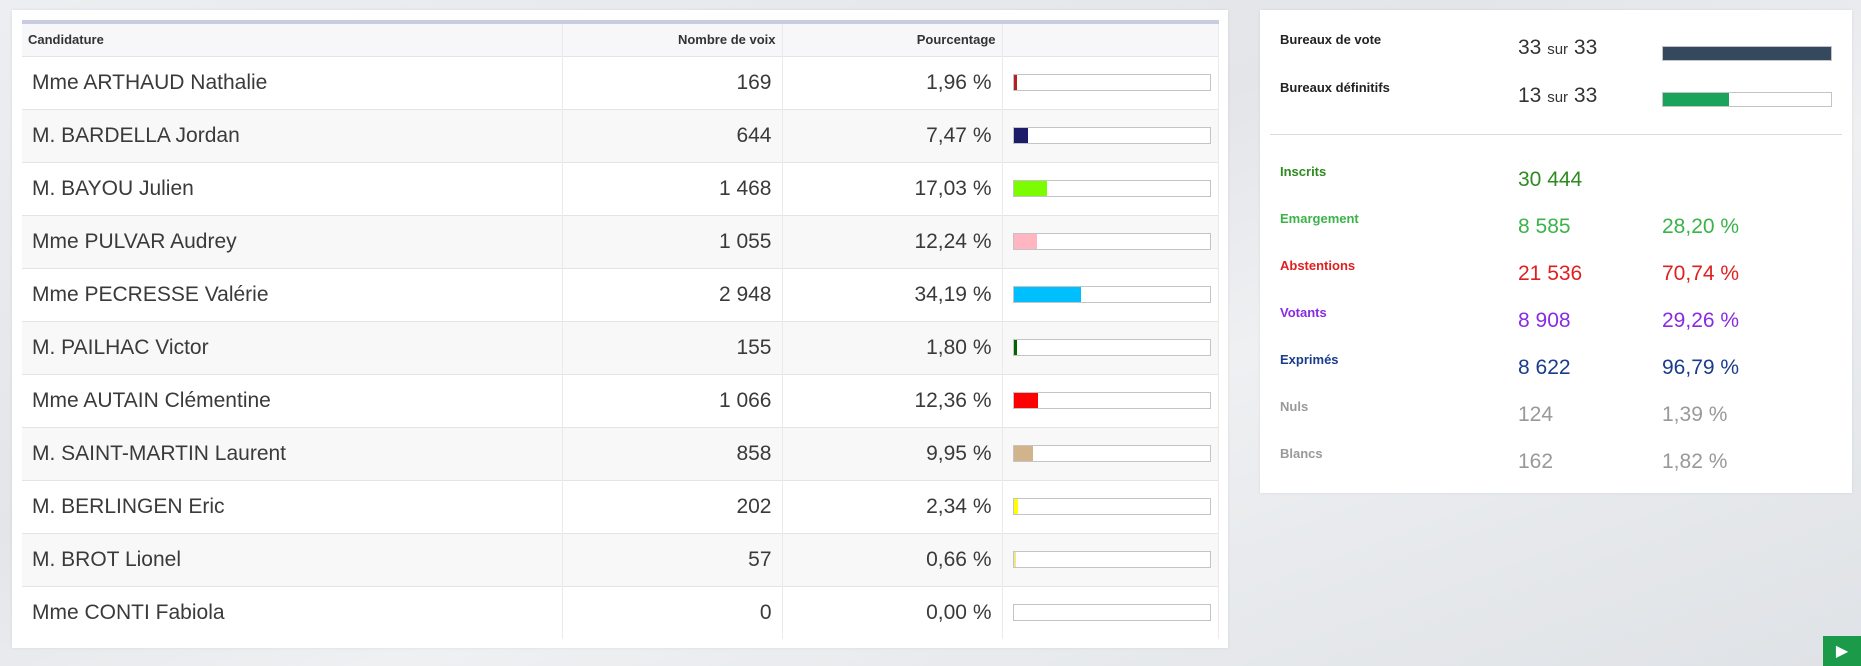  I want to click on bureaux-definitifs-sur: sur, so click(1558, 97).